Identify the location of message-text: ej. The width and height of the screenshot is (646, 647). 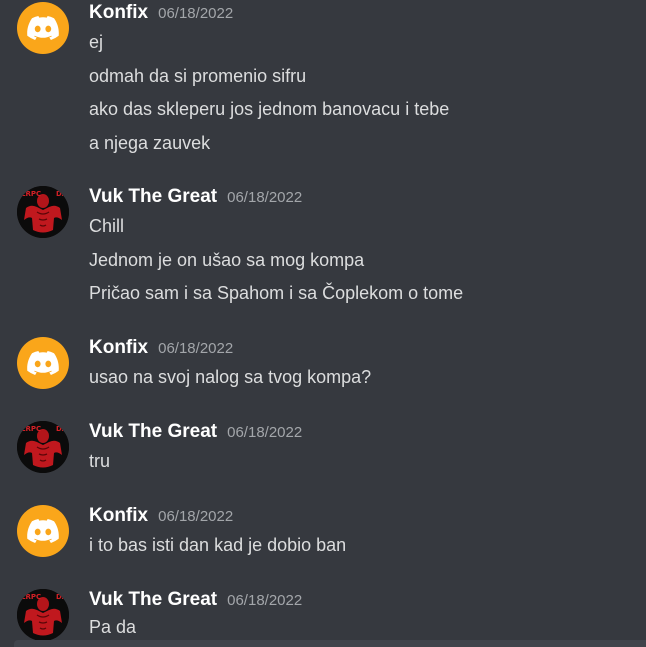
(96, 42).